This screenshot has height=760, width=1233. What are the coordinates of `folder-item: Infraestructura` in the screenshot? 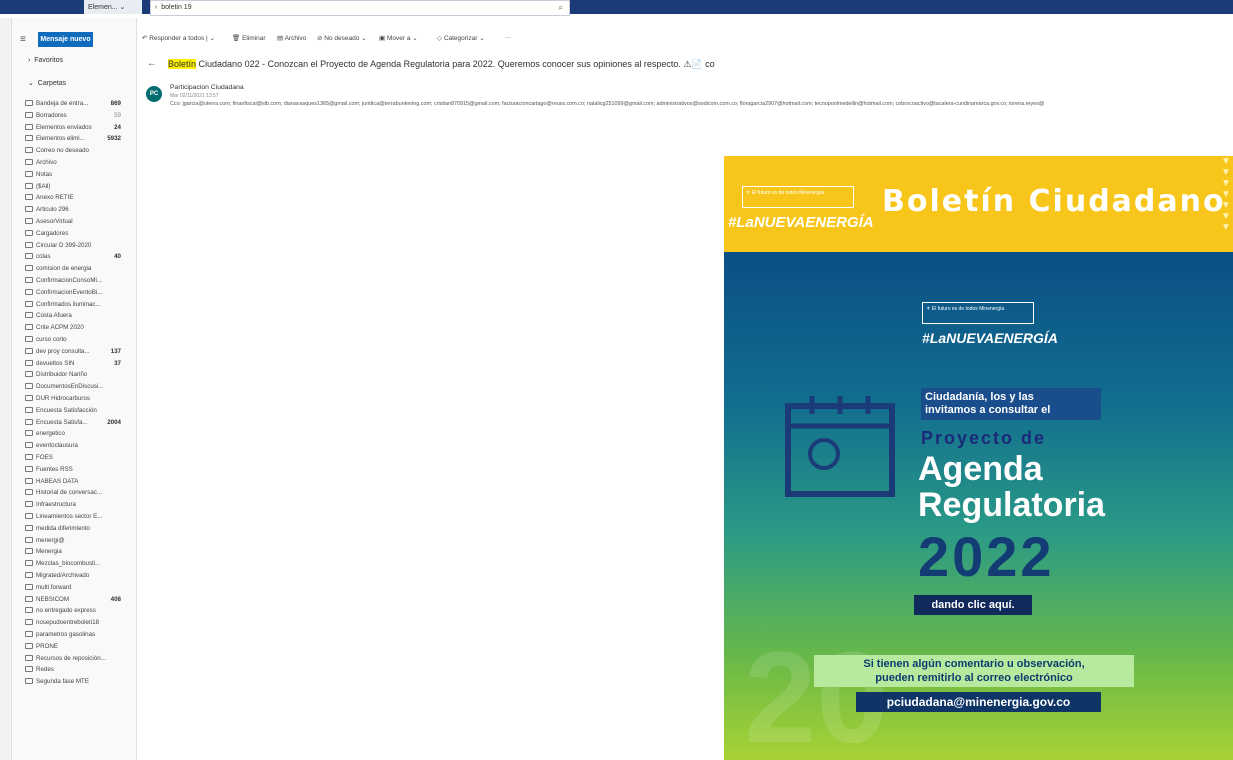 It's located at (79, 506).